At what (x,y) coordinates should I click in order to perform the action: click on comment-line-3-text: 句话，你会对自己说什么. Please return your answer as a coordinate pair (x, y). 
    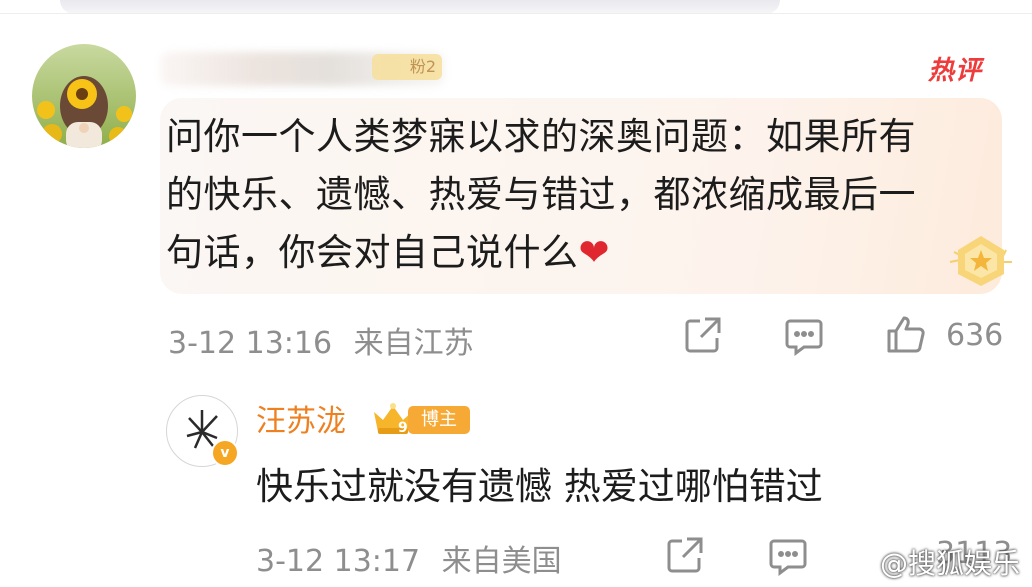
    Looking at the image, I should click on (372, 252).